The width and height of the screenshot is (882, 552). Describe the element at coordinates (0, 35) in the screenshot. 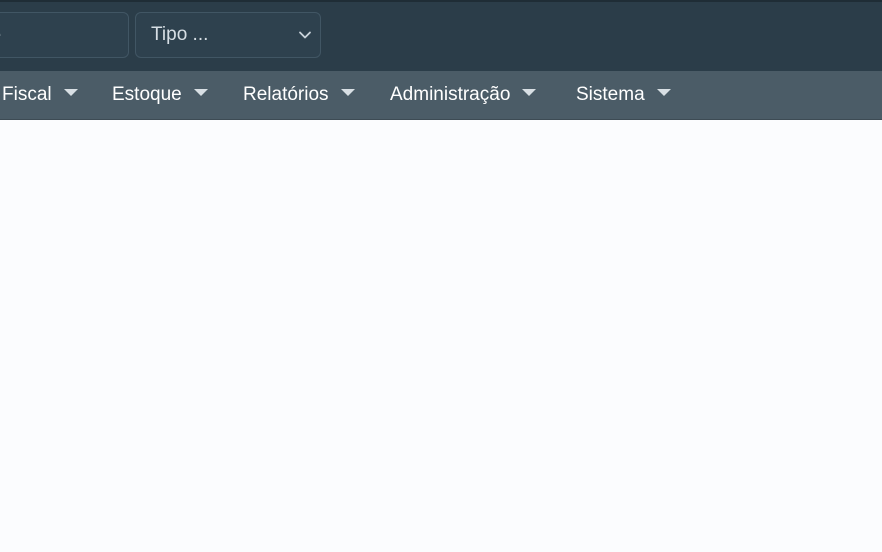

I see `search-input-value: e` at that location.